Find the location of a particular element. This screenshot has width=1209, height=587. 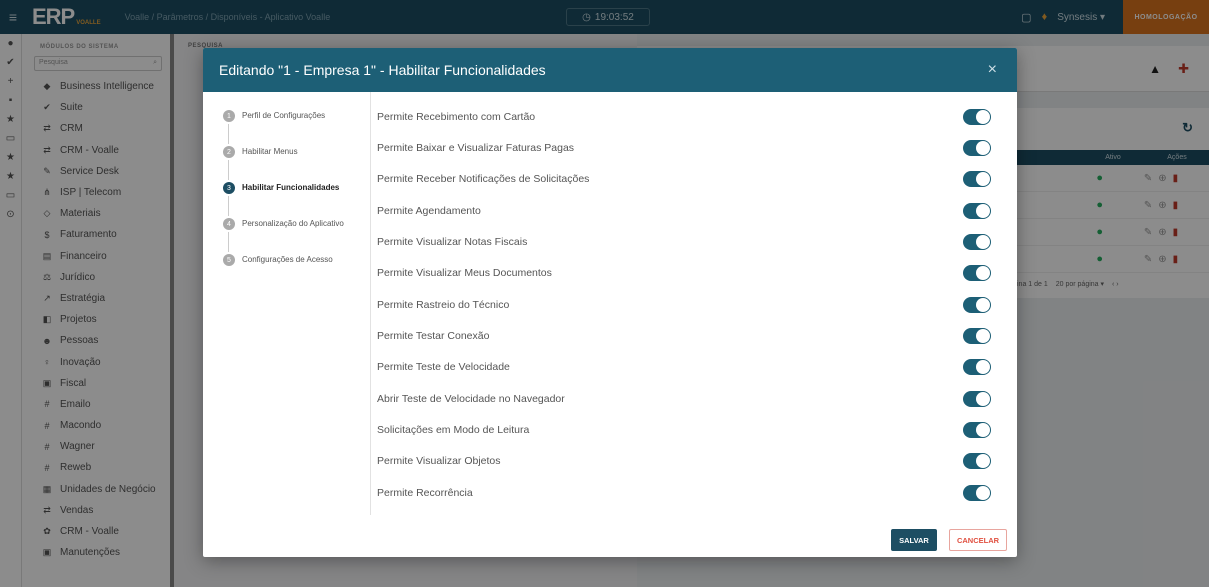

step-number: 1 is located at coordinates (229, 116).